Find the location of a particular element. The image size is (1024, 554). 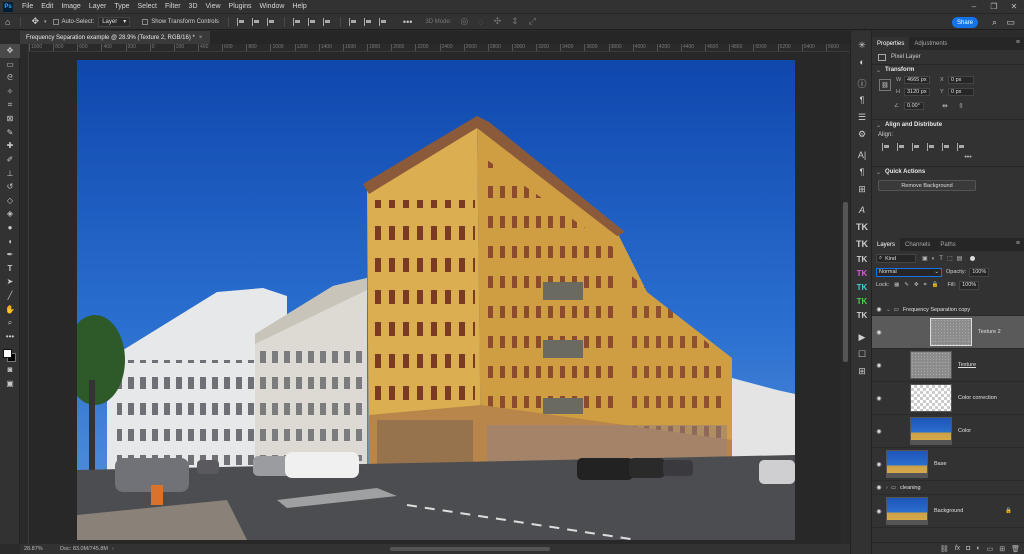

layer-row: ◉ Background 🔒 is located at coordinates (948, 511).